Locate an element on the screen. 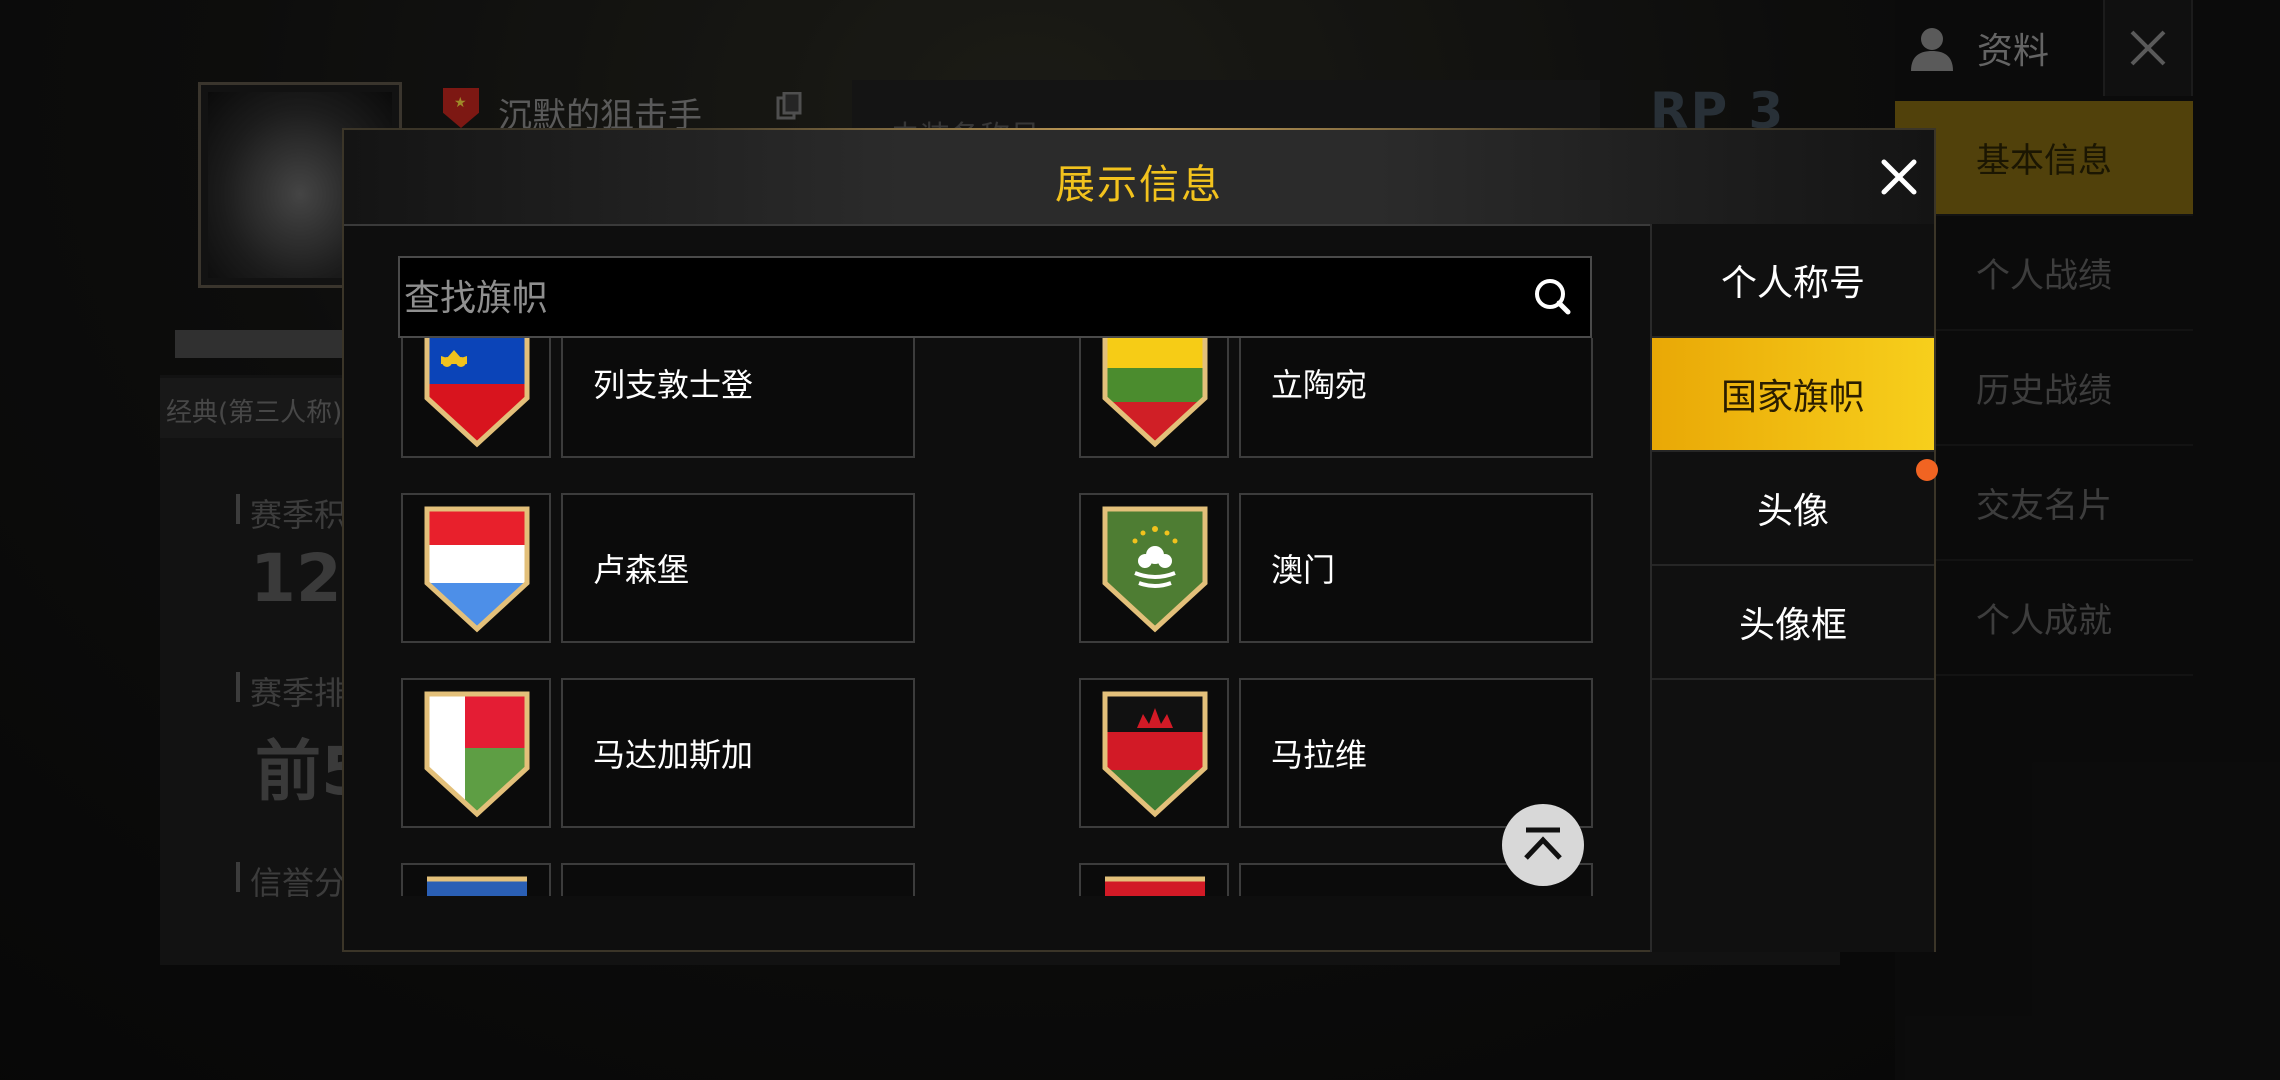 The width and height of the screenshot is (2280, 1080). search-icon is located at coordinates (1552, 296).